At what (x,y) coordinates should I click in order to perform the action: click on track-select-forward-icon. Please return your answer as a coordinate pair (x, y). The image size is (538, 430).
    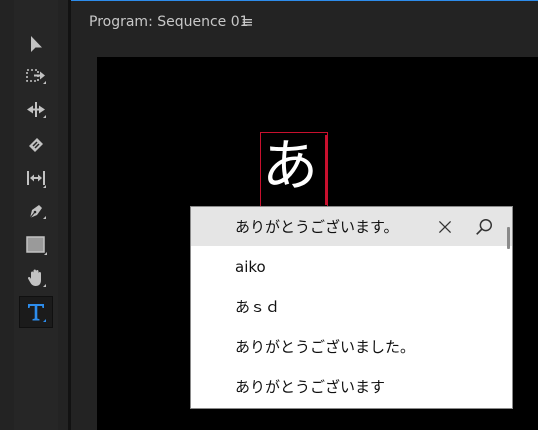
    Looking at the image, I should click on (36, 76).